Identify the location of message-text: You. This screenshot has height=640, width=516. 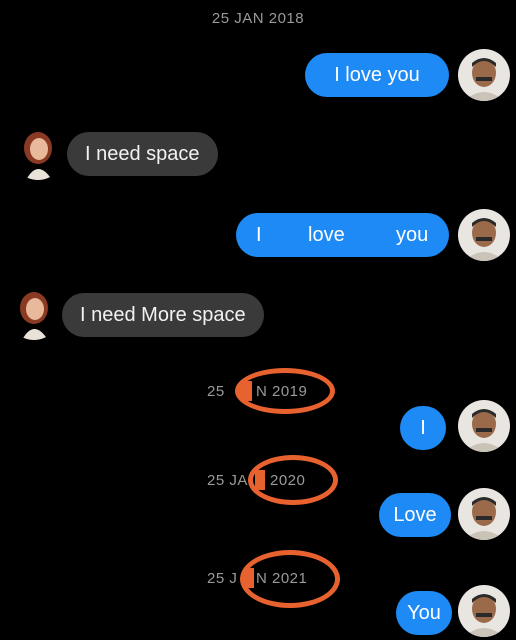
(424, 613).